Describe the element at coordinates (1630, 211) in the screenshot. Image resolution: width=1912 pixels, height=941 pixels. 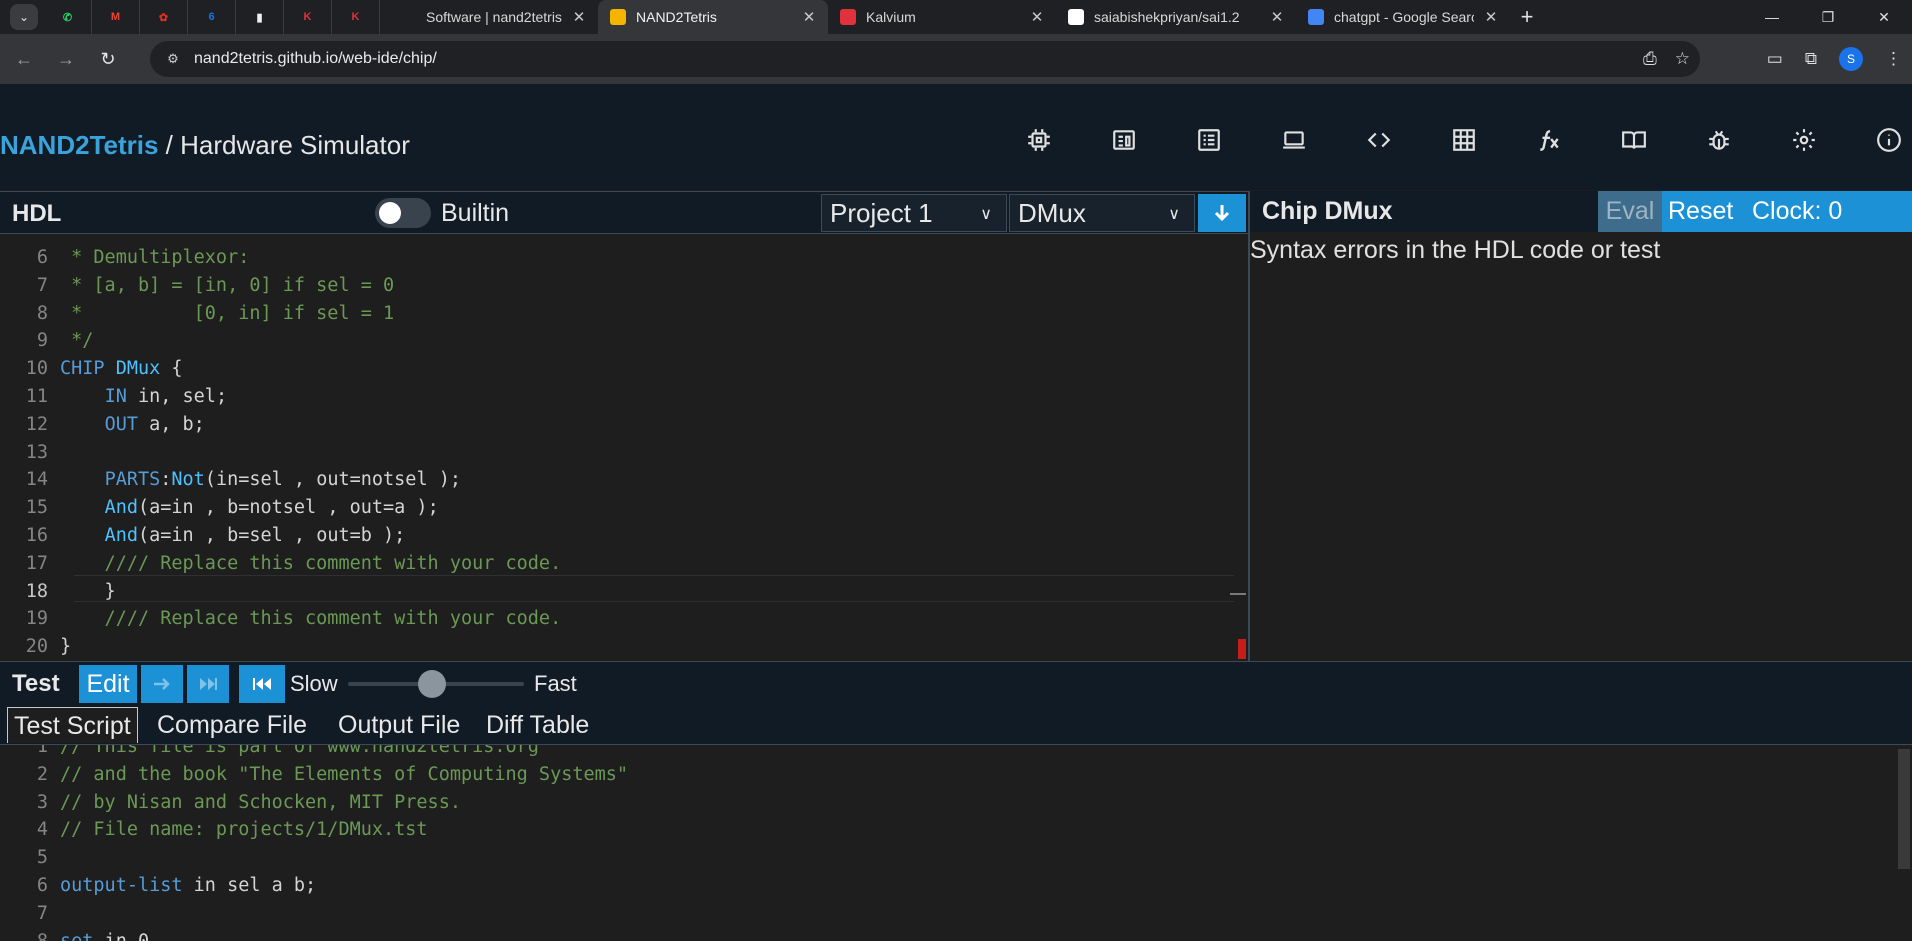
I see `eval-button: Eval` at that location.